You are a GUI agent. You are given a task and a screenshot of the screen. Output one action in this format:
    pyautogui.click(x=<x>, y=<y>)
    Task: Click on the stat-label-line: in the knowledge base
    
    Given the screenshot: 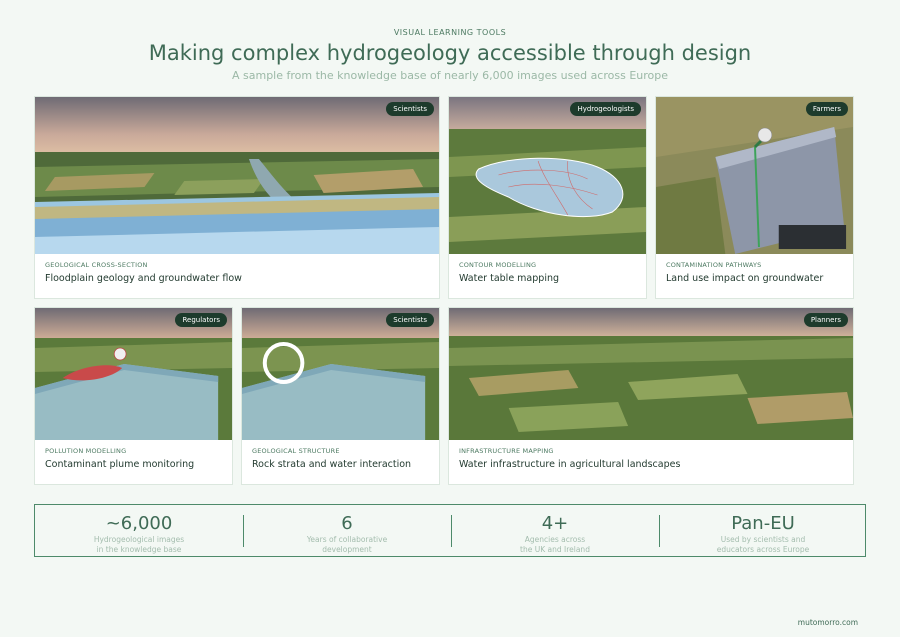 What is the action you would take?
    pyautogui.click(x=139, y=549)
    